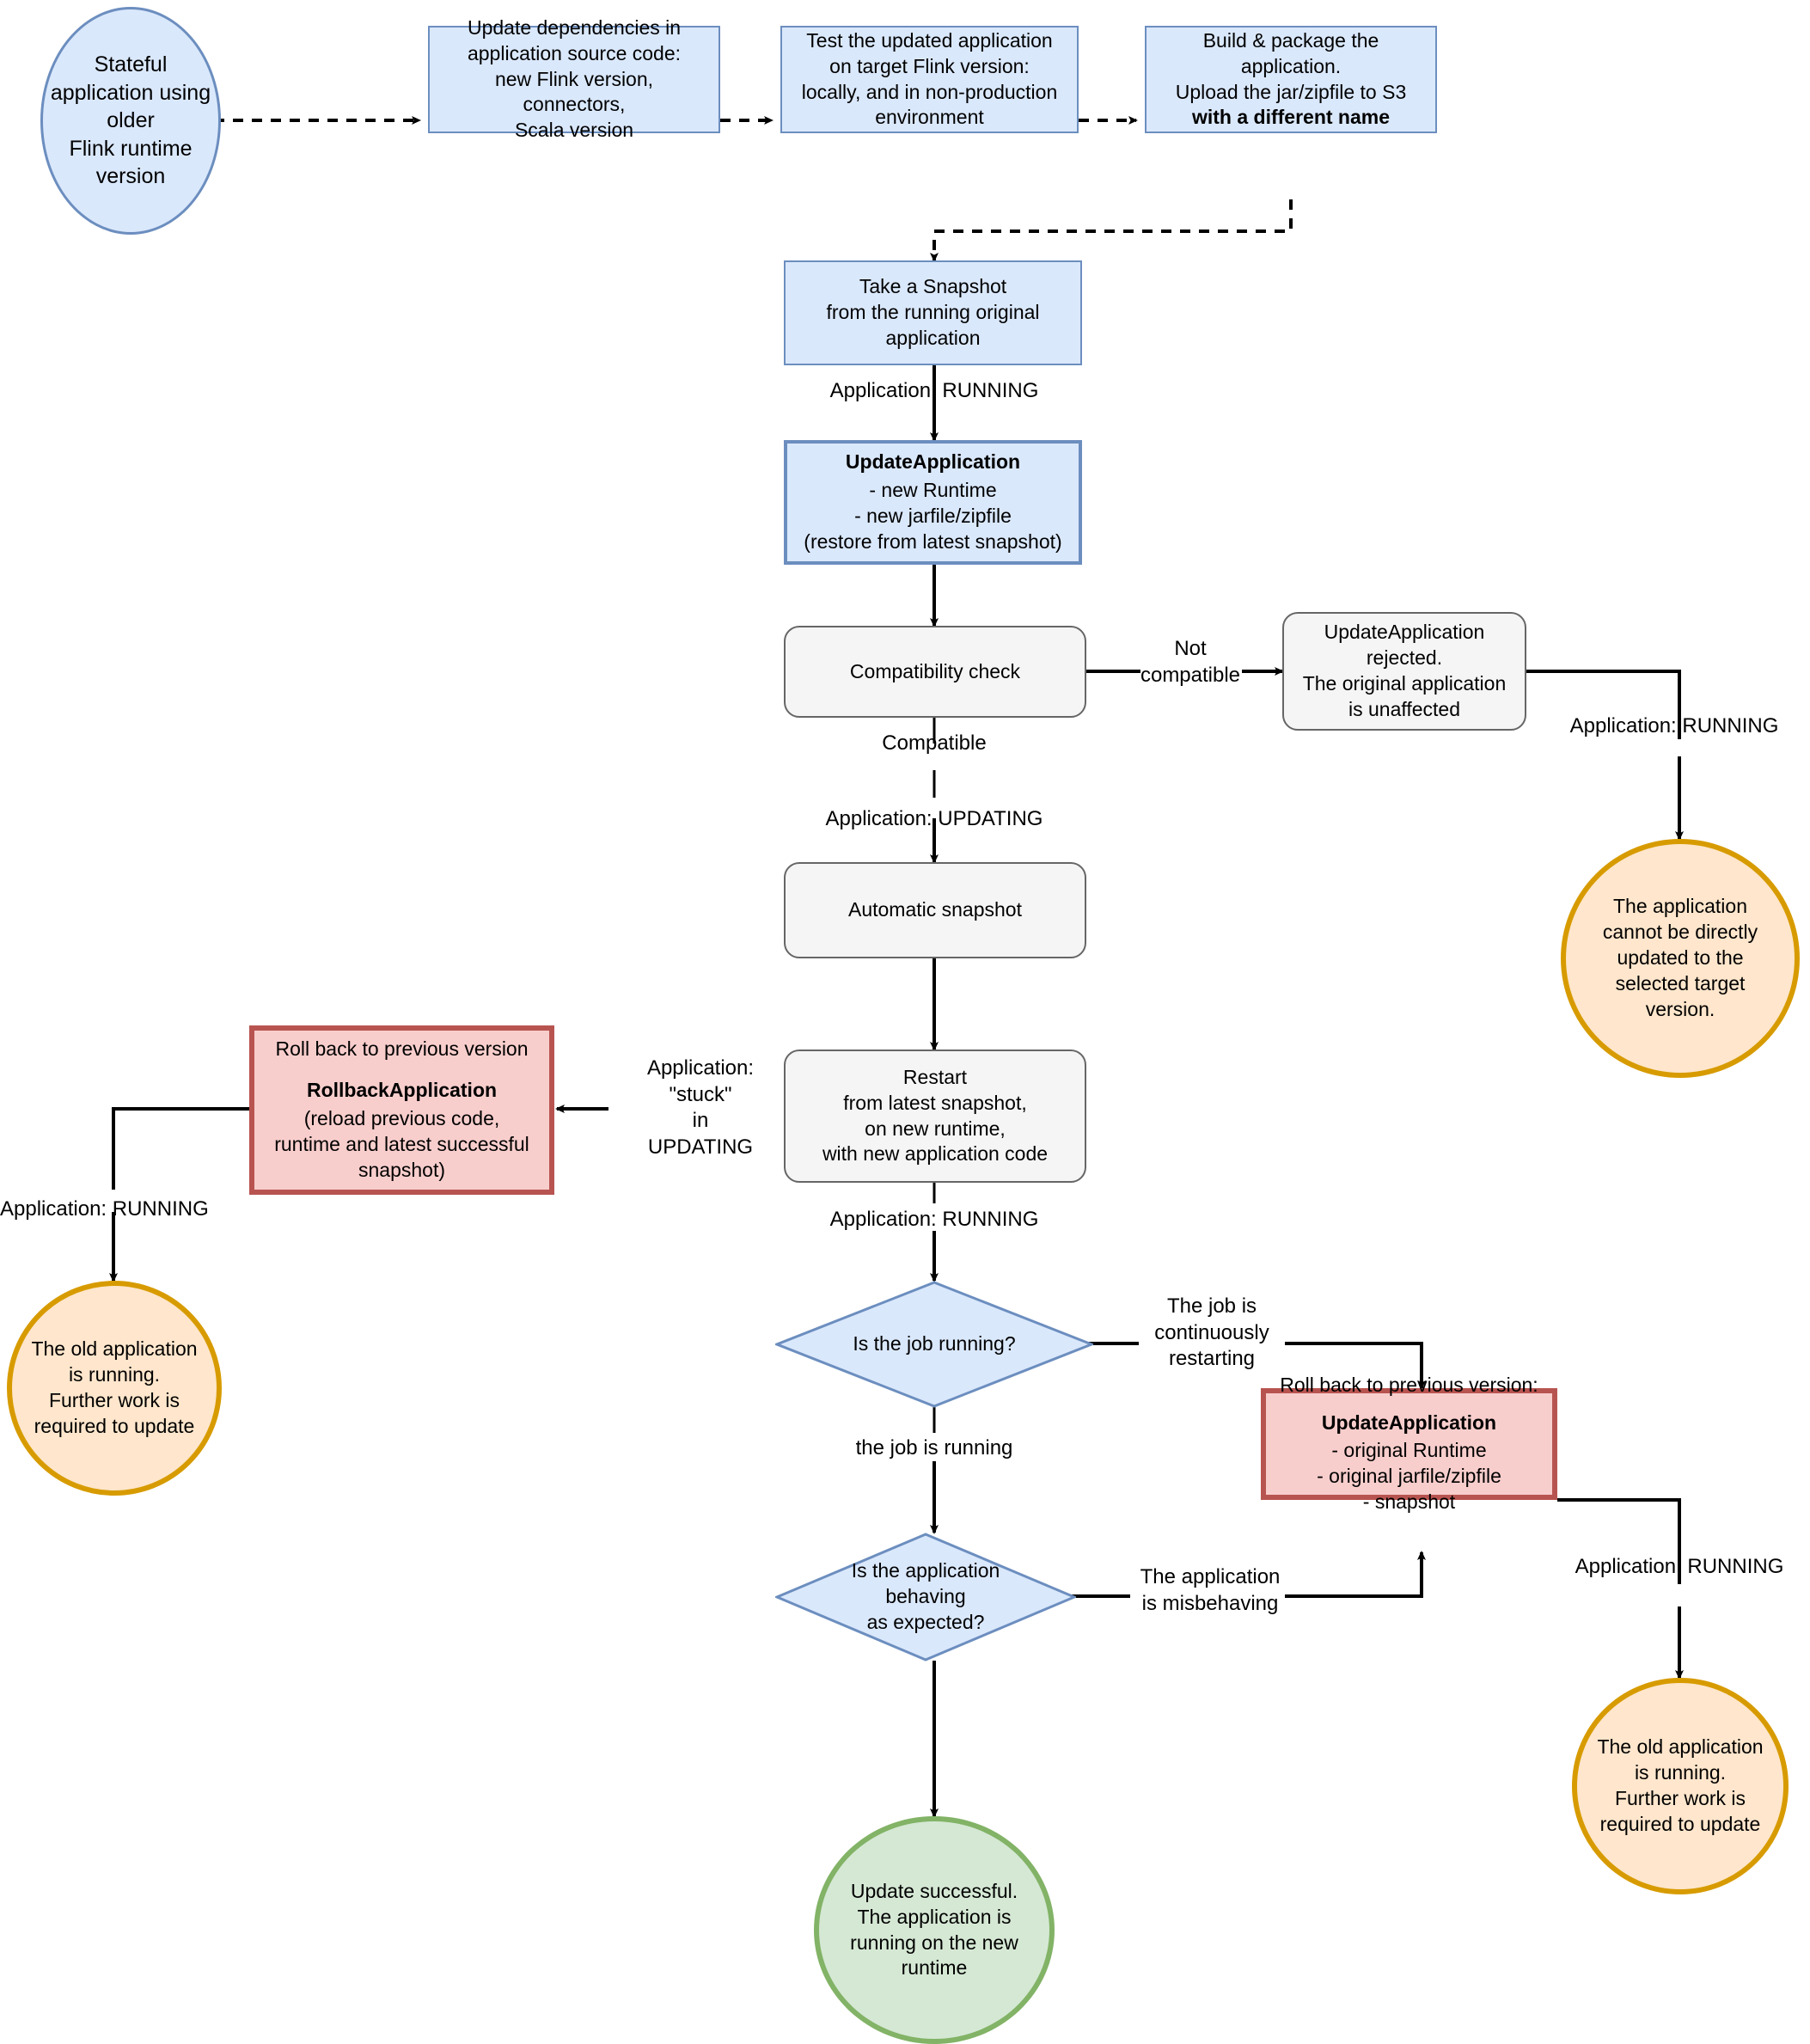 The width and height of the screenshot is (1810, 2044). I want to click on node-is-job-running: Is the job running?, so click(934, 1344).